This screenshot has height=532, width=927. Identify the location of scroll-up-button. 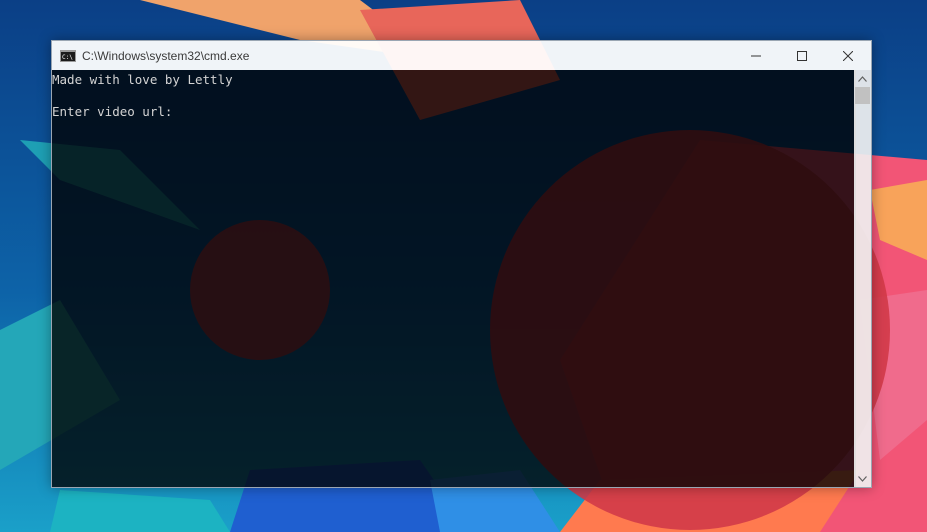
(862, 78).